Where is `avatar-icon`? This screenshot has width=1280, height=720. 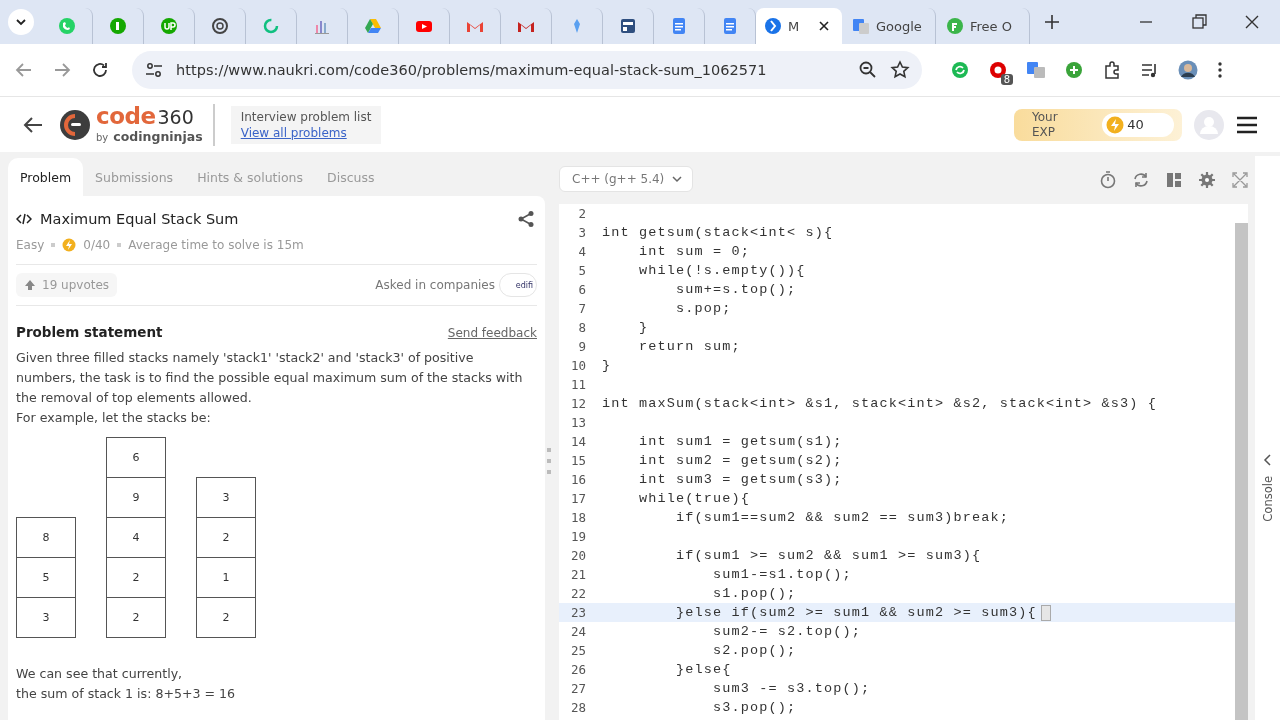 avatar-icon is located at coordinates (1188, 70).